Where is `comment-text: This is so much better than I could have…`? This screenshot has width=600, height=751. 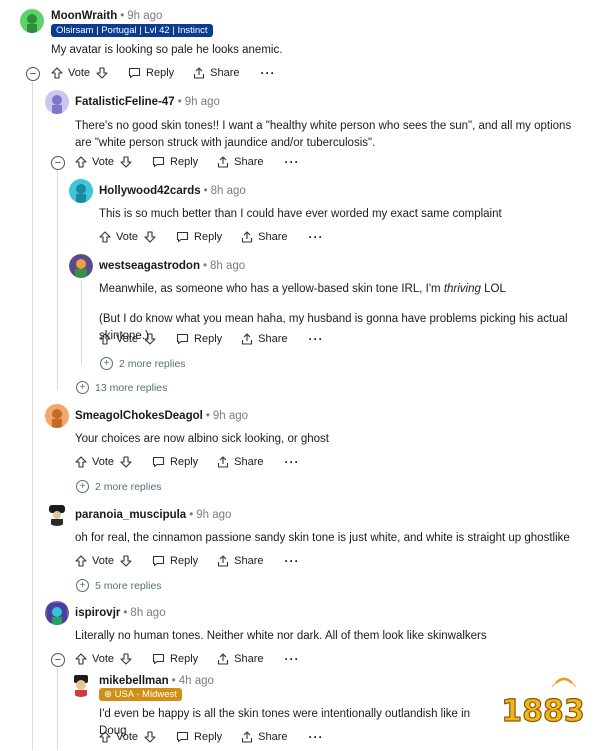 comment-text: This is so much better than I could have… is located at coordinates (300, 214).